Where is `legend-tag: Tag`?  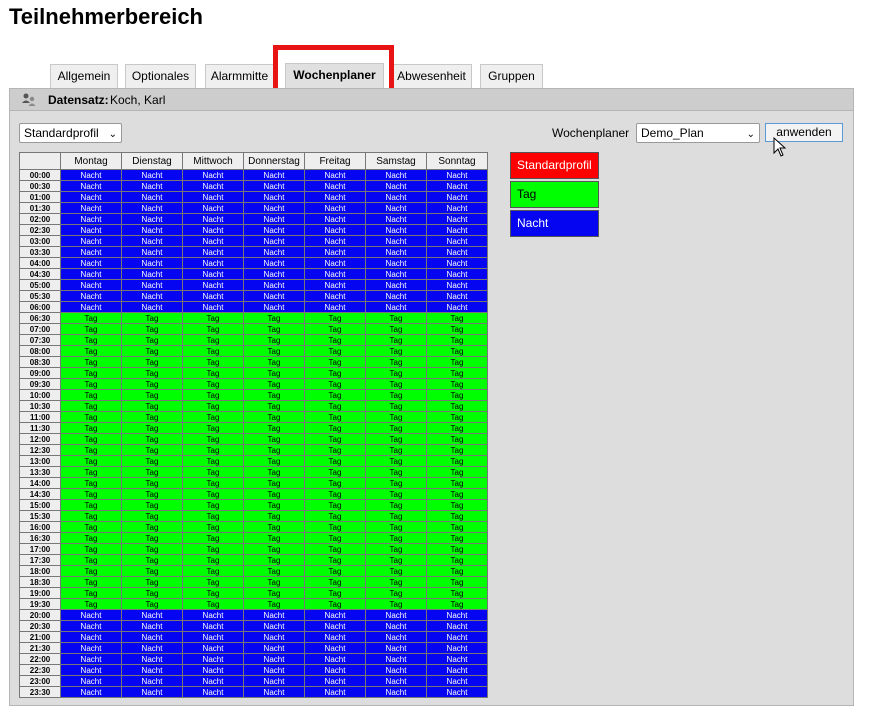 legend-tag: Tag is located at coordinates (554, 194).